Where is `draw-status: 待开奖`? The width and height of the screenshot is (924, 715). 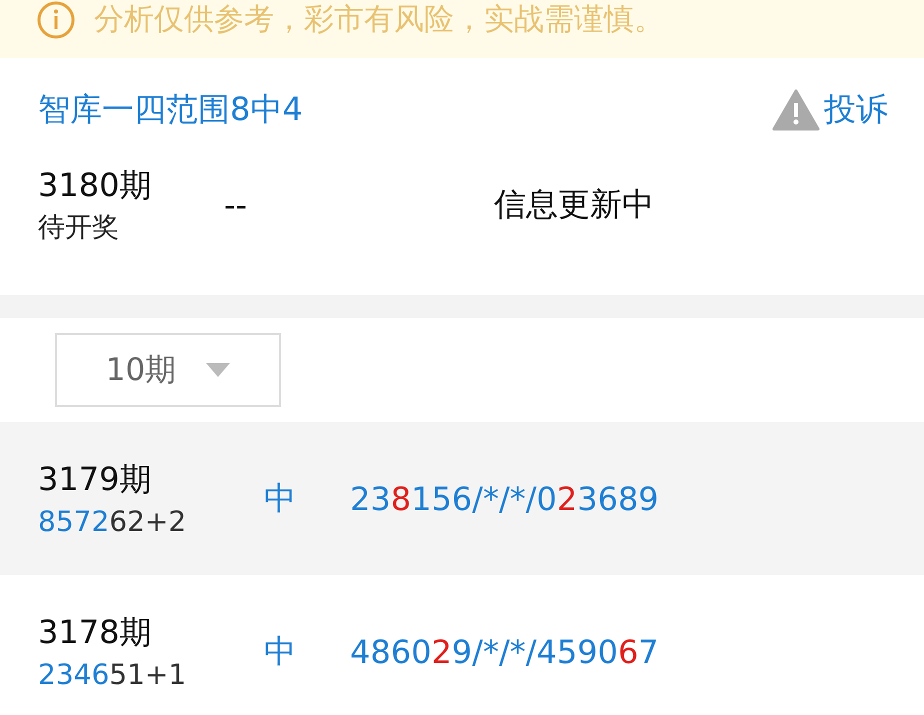 draw-status: 待开奖 is located at coordinates (79, 228).